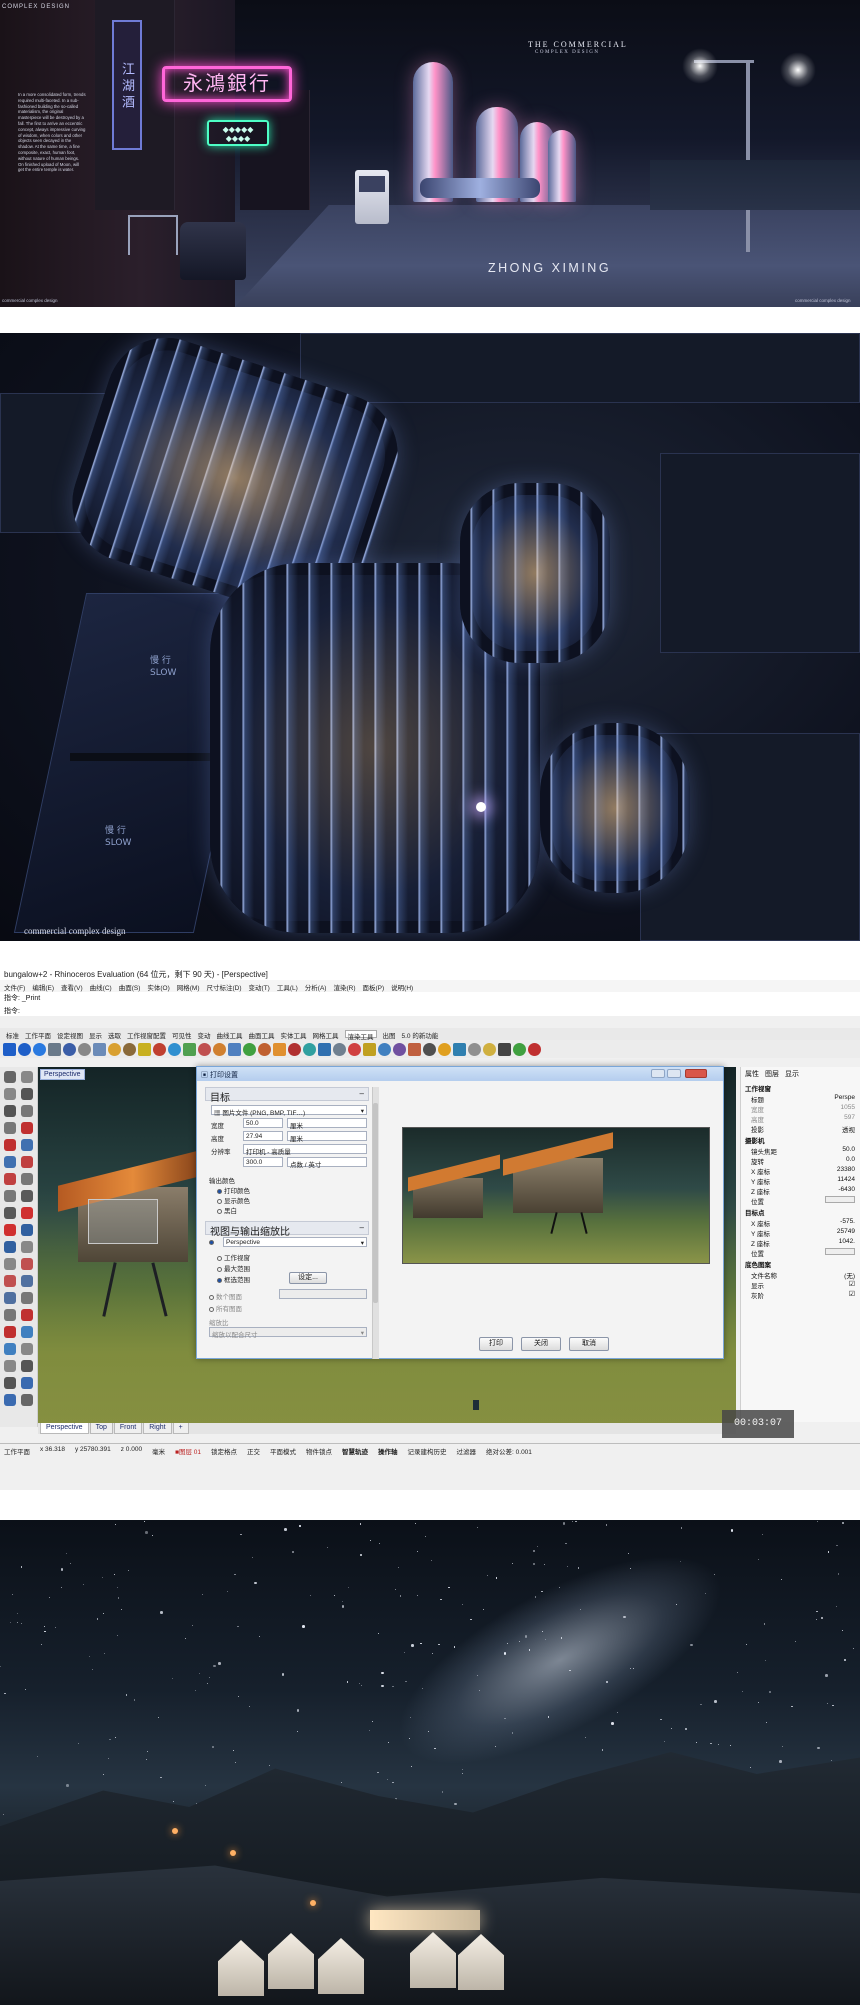  Describe the element at coordinates (114, 1035) in the screenshot. I see `toolbar-tab: 选取` at that location.